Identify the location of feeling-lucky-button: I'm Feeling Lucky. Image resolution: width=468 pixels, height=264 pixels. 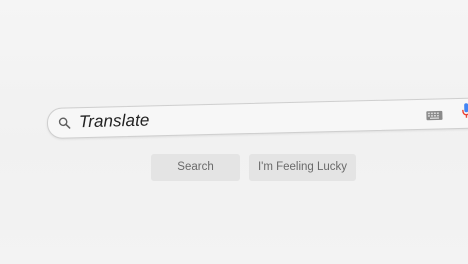
(302, 167).